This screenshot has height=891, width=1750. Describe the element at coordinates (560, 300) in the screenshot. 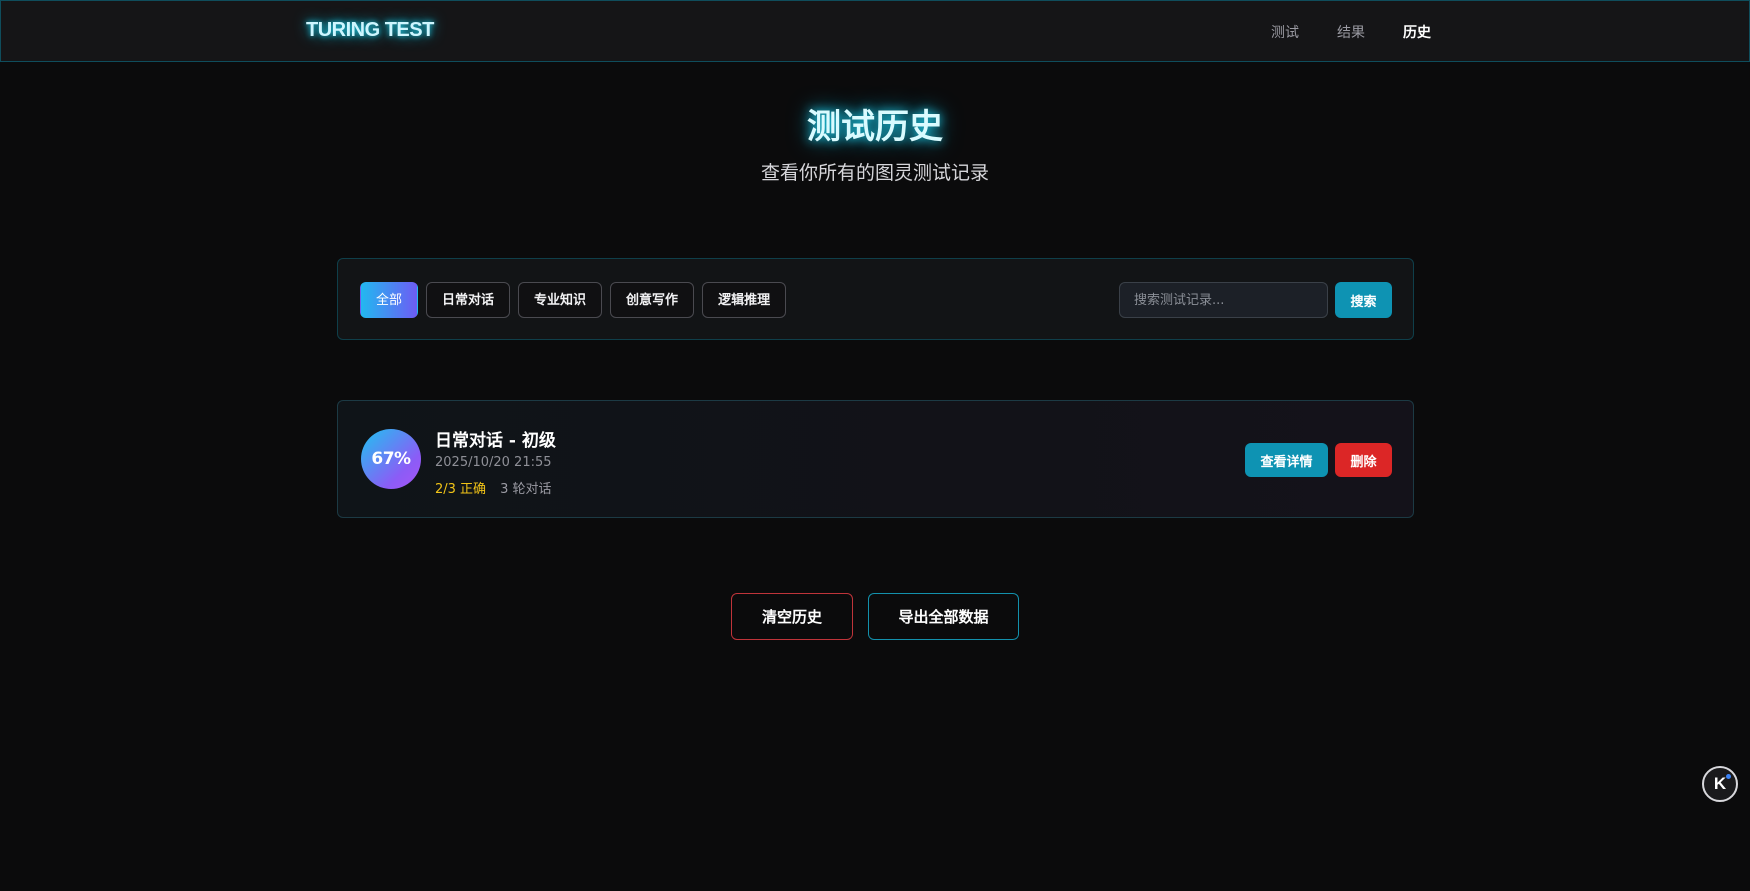

I see `filter-chip-expert-knowledge: 专业知识` at that location.